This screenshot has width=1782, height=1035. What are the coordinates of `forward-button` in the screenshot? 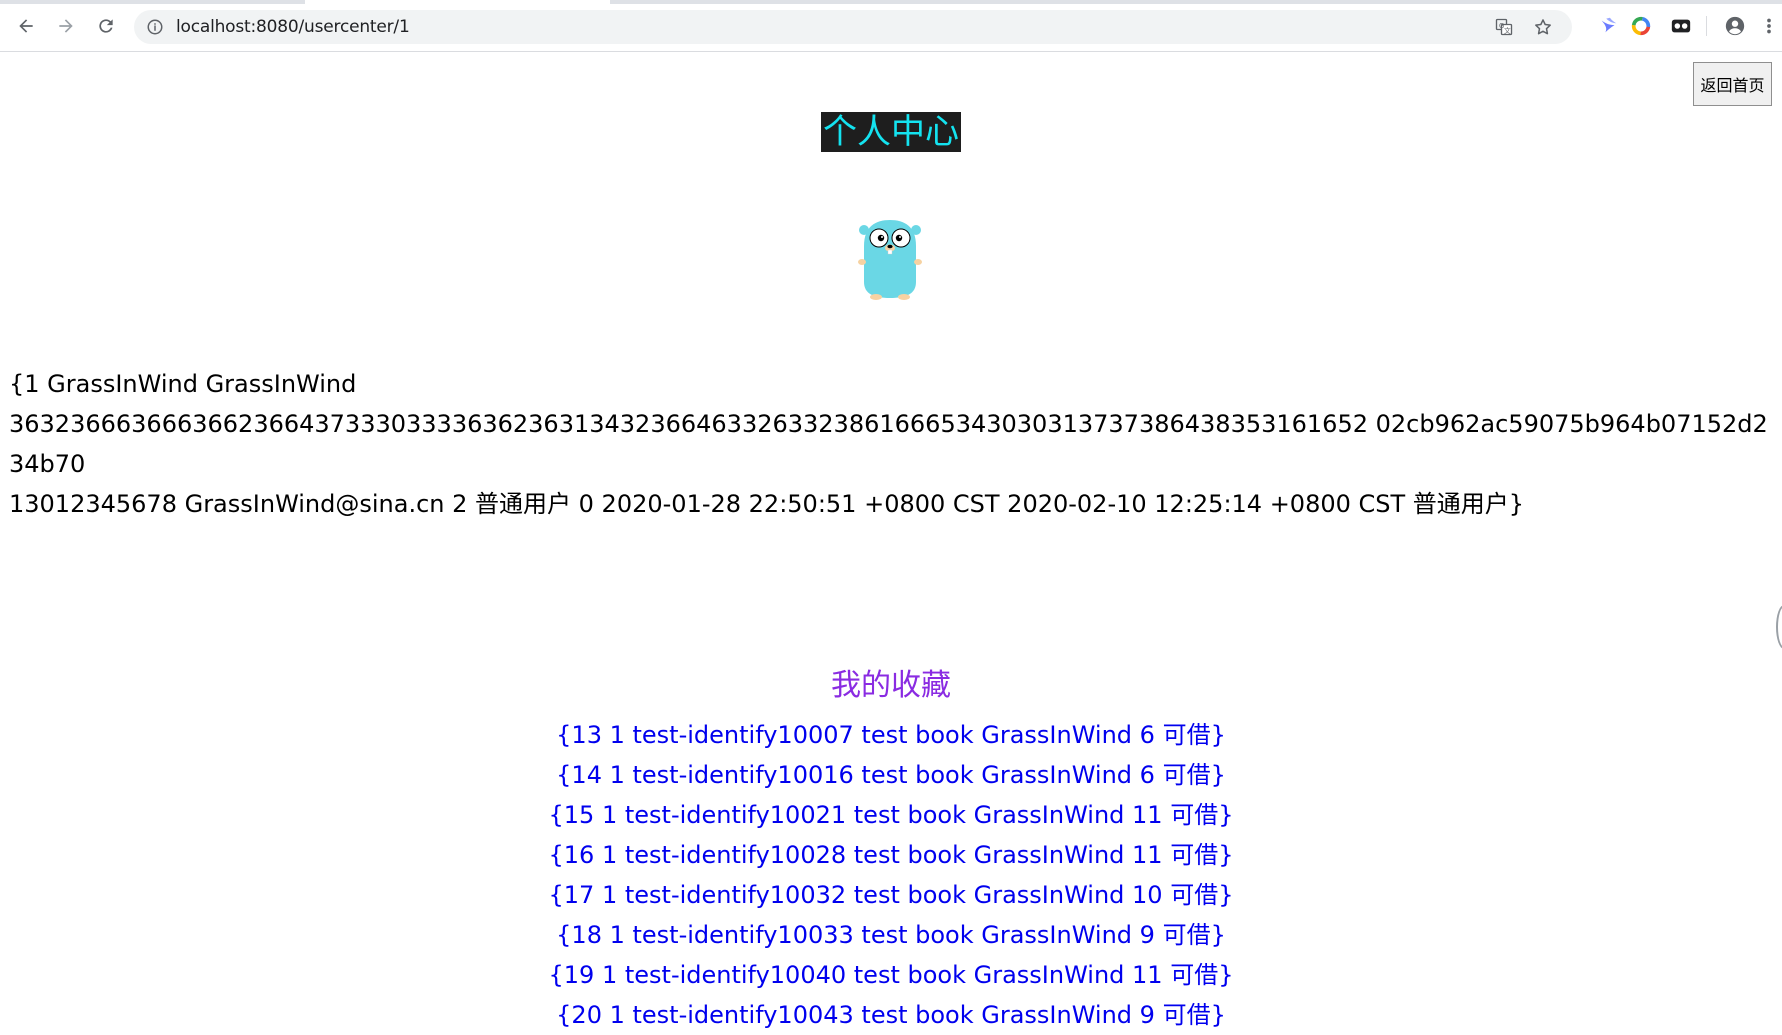 It's located at (66, 26).